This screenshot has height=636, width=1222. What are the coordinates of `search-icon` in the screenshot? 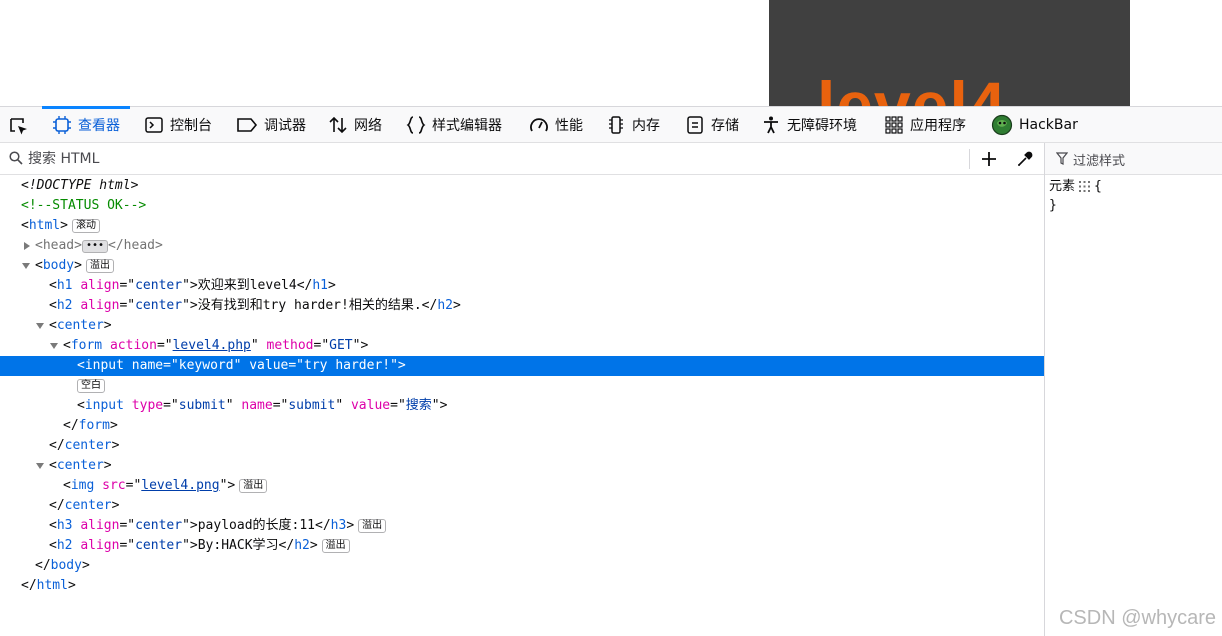 It's located at (16, 158).